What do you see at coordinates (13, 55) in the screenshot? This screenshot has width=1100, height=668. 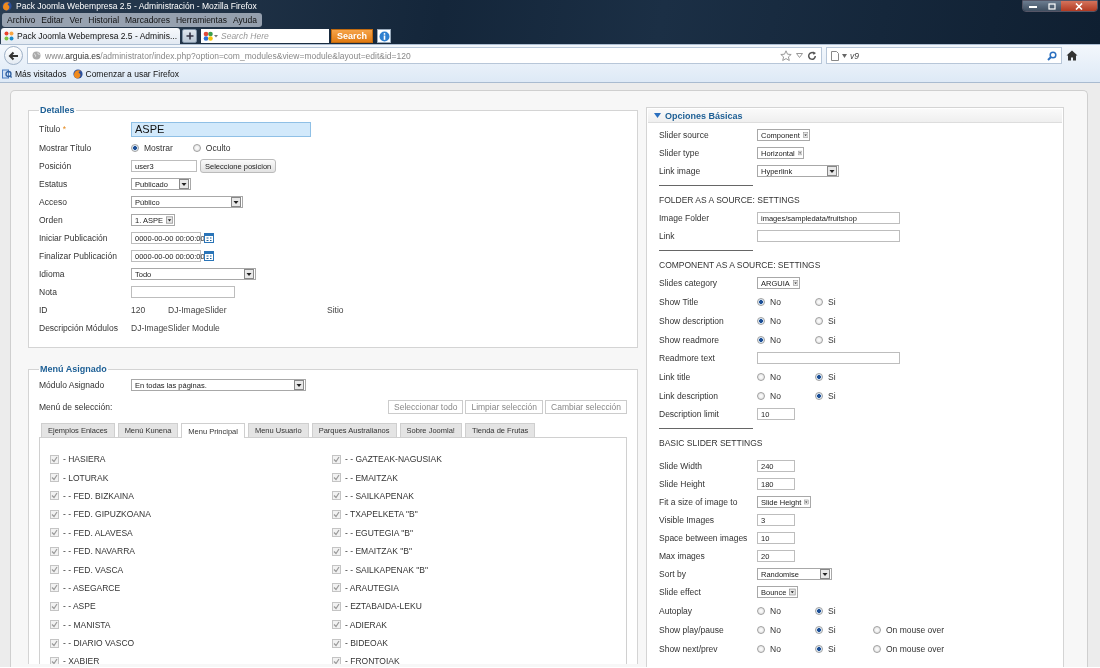 I see `back-button` at bounding box center [13, 55].